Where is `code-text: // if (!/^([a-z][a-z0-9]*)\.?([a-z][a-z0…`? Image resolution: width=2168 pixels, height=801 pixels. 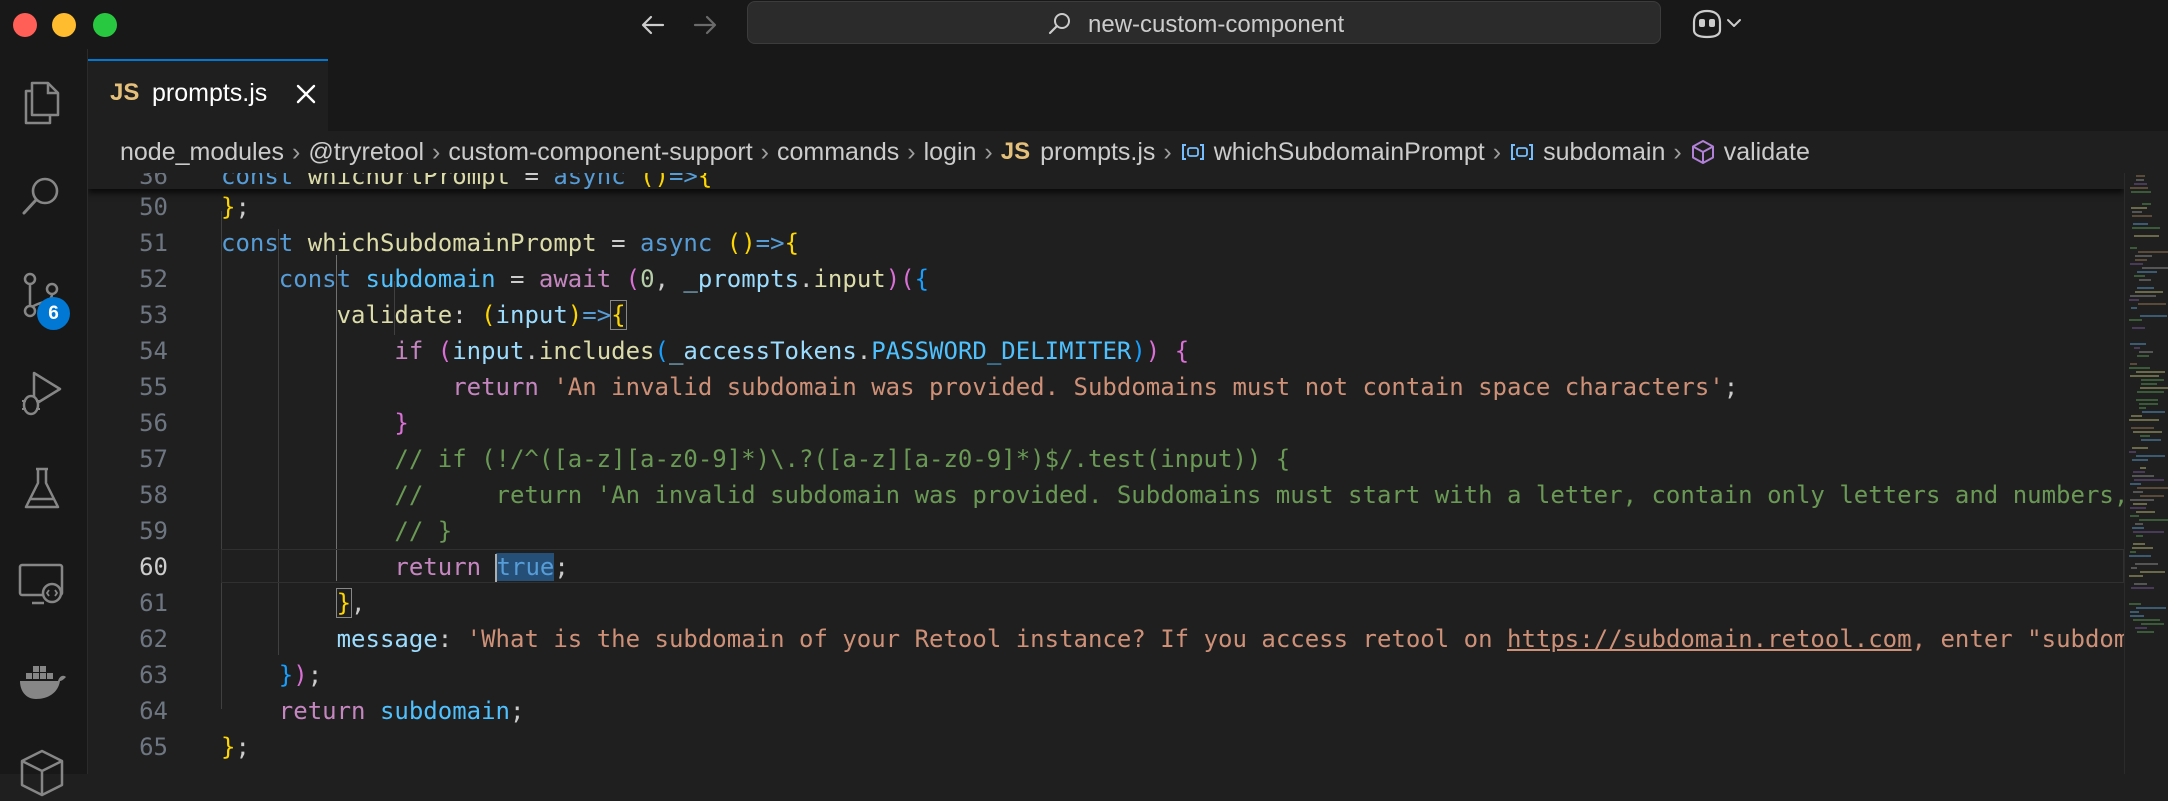
code-text: // if (!/^([a-z][a-z0-9]*)\.?([a-z][a-z0… is located at coordinates (755, 459).